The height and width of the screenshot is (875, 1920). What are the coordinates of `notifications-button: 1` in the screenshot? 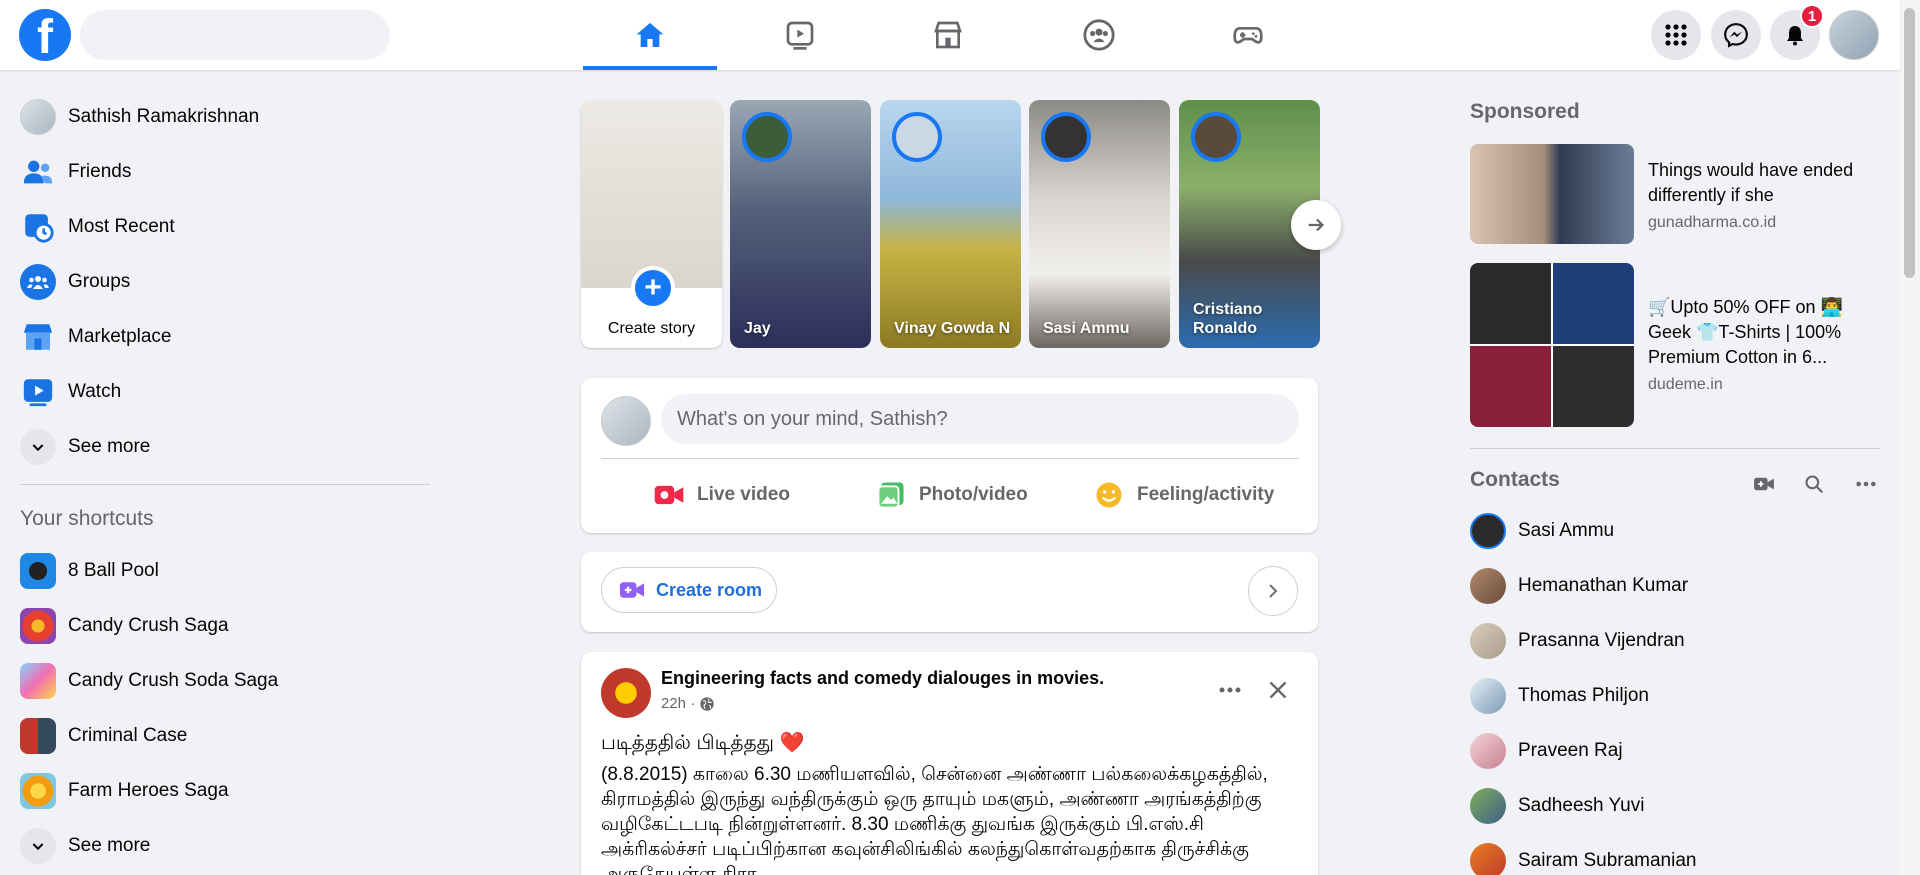 It's located at (1797, 32).